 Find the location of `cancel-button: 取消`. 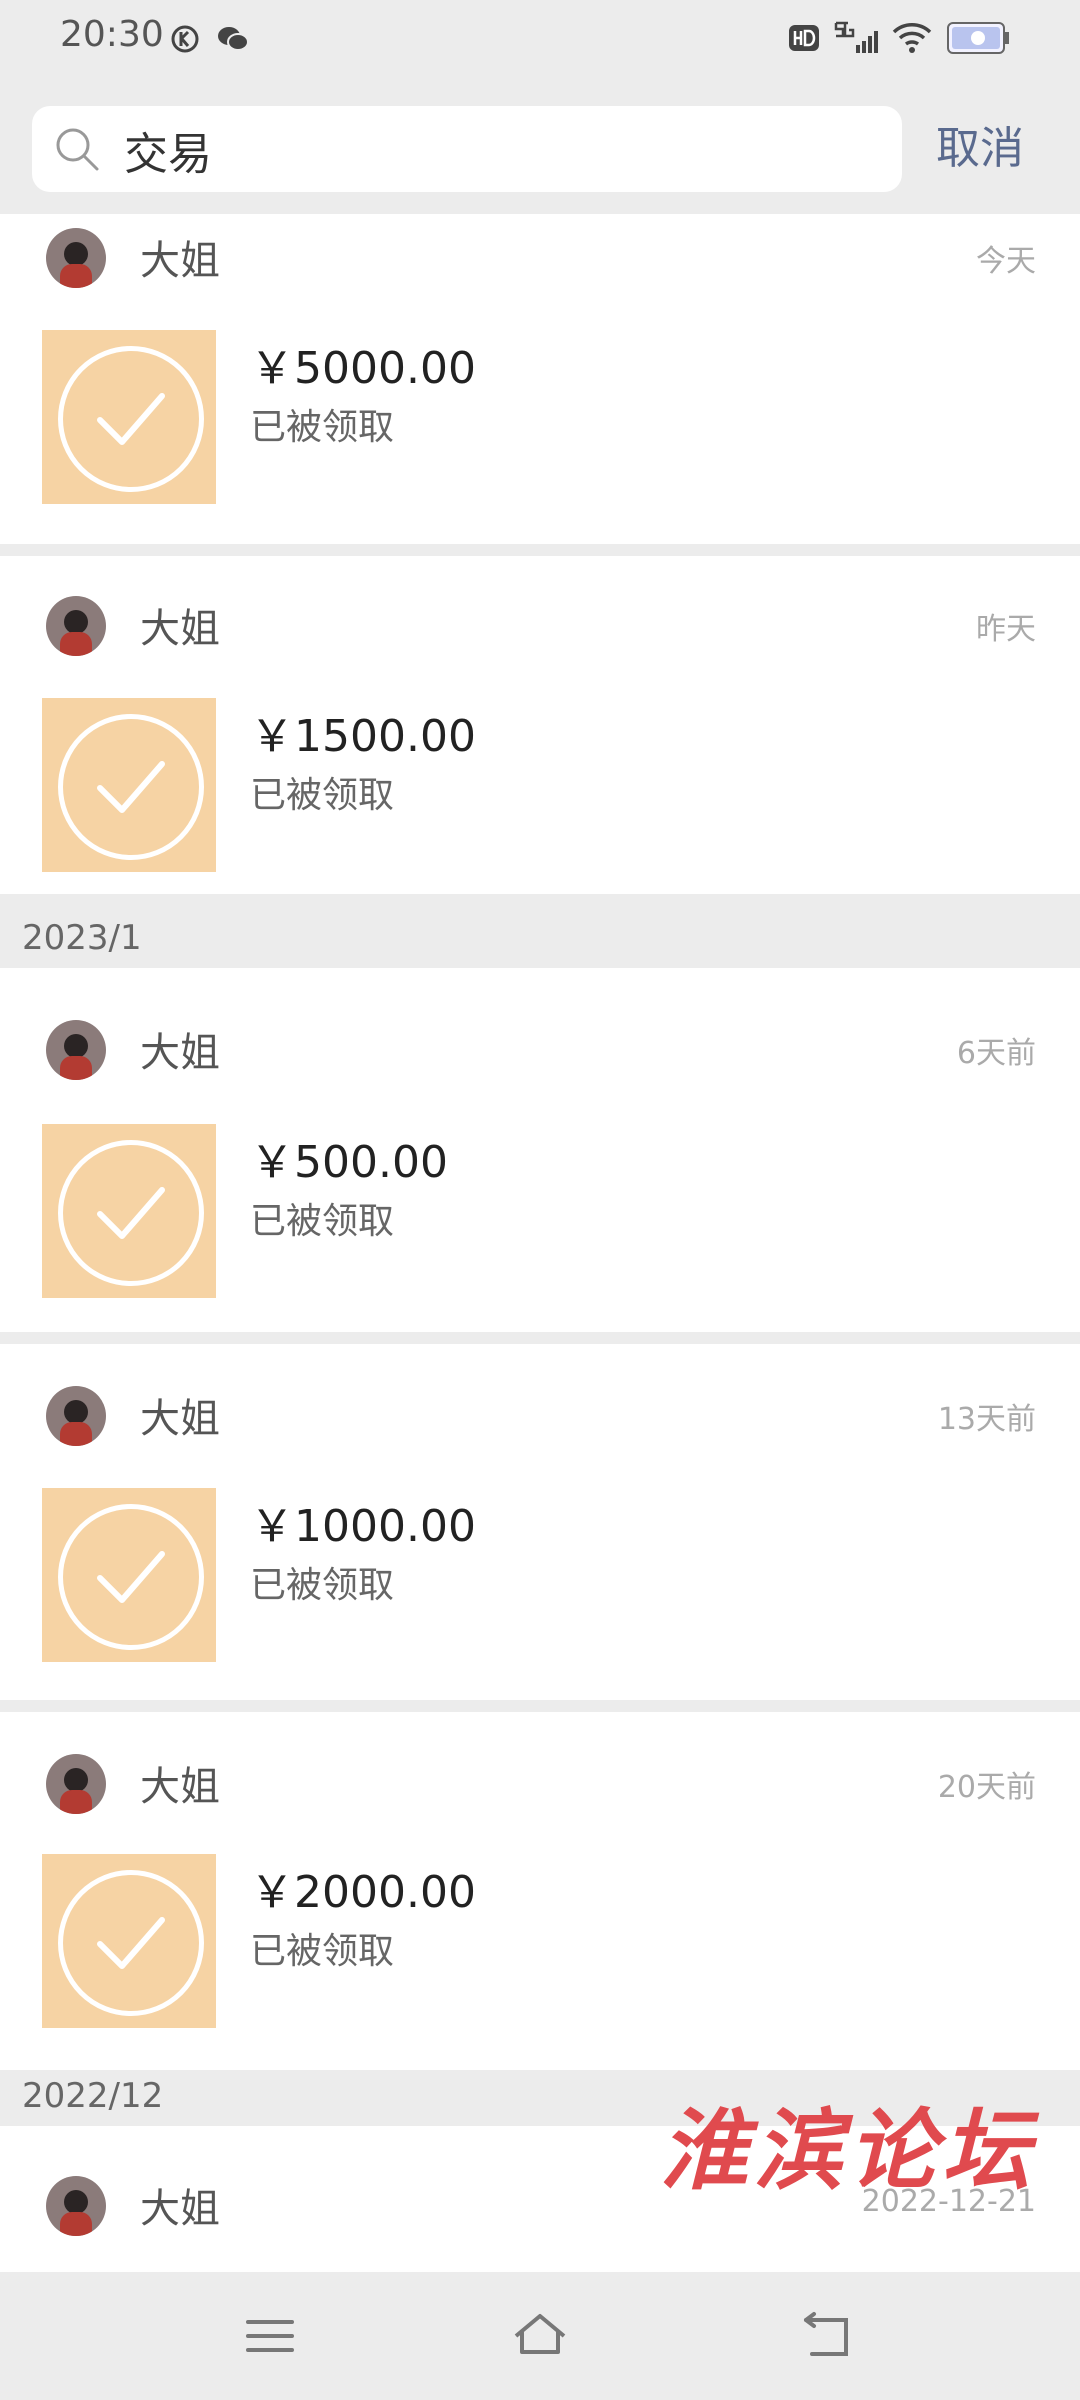

cancel-button: 取消 is located at coordinates (980, 149).